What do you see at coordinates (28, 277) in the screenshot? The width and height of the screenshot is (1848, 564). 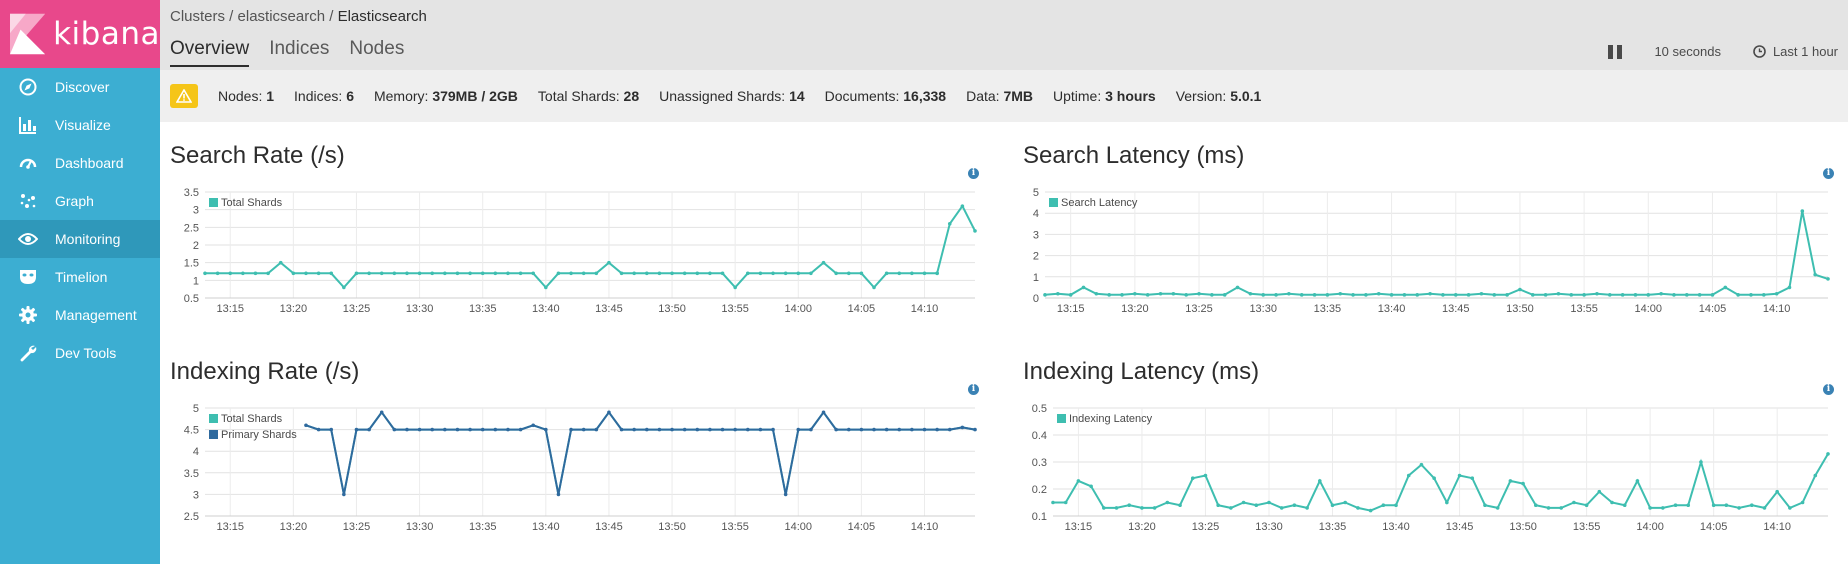 I see `timelion-mask-icon` at bounding box center [28, 277].